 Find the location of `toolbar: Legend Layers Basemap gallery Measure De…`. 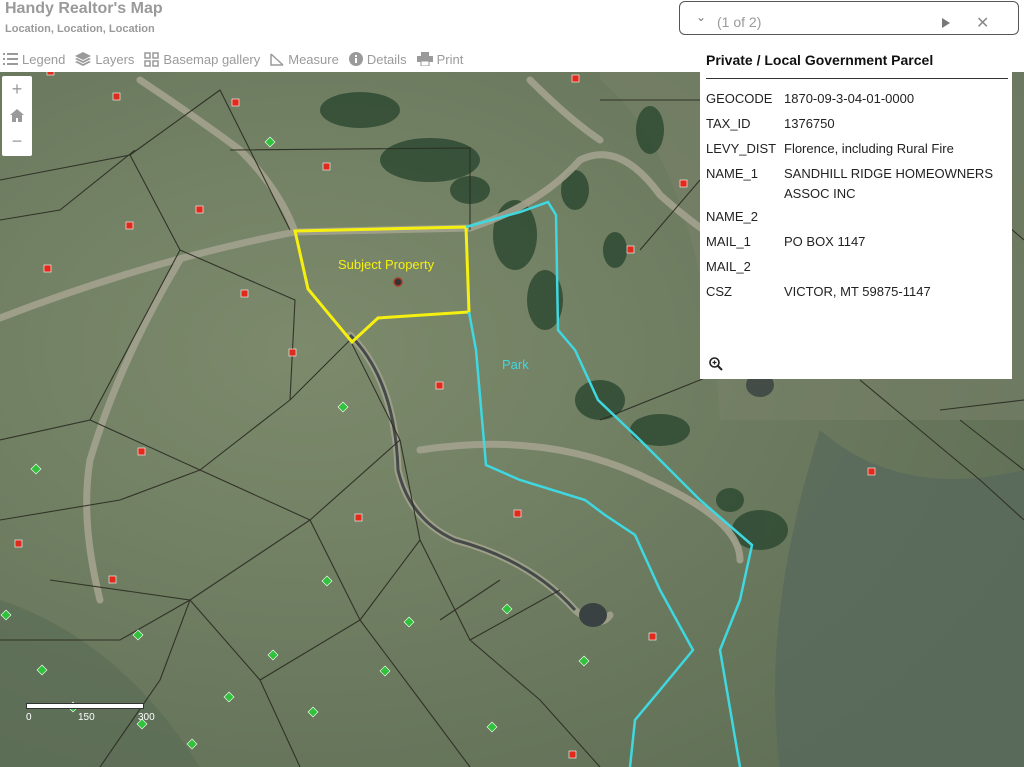

toolbar: Legend Layers Basemap gallery Measure De… is located at coordinates (238, 59).